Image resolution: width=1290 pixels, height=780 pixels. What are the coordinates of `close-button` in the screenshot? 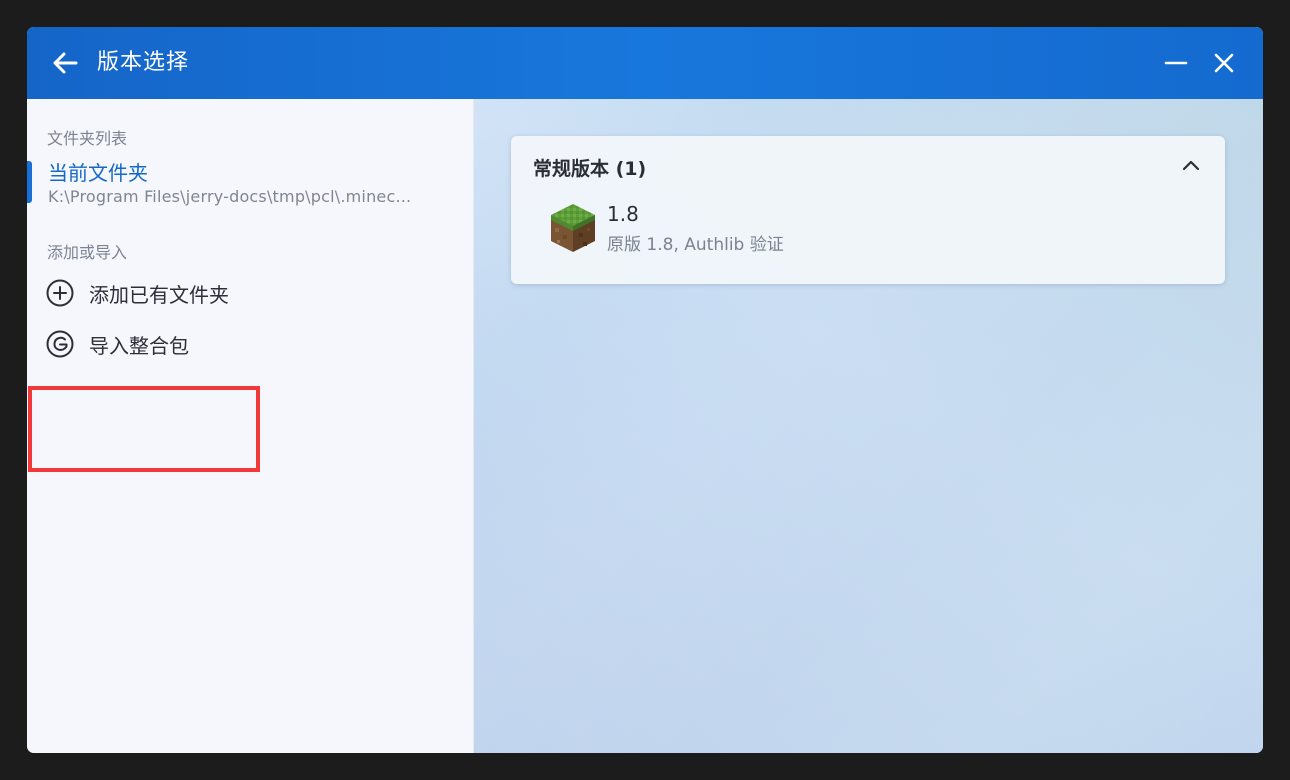 It's located at (1224, 63).